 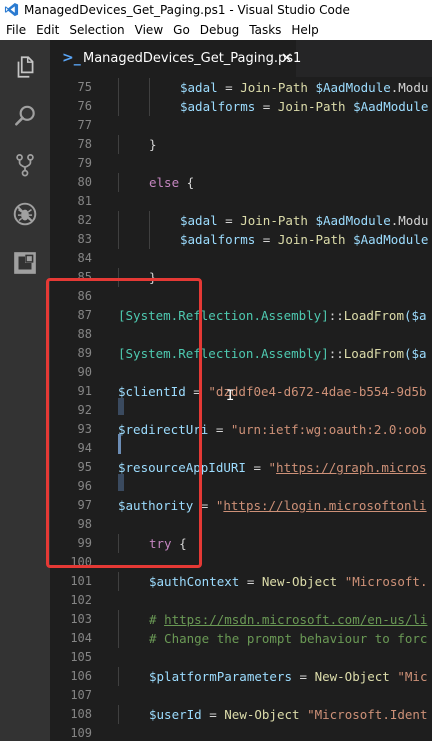 I want to click on menu-view: View, so click(x=149, y=30).